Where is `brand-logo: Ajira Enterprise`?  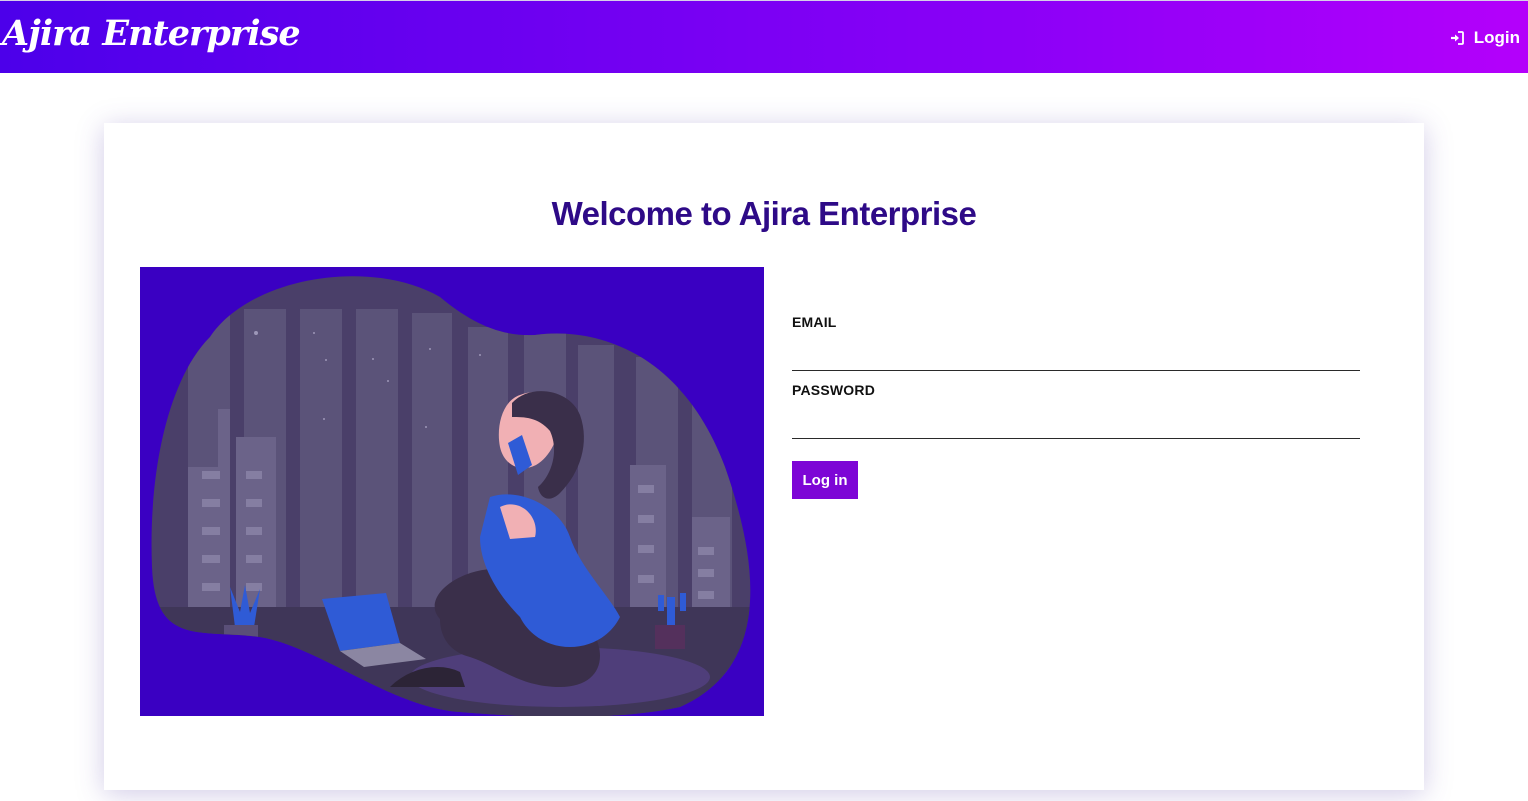
brand-logo: Ajira Enterprise is located at coordinates (151, 33).